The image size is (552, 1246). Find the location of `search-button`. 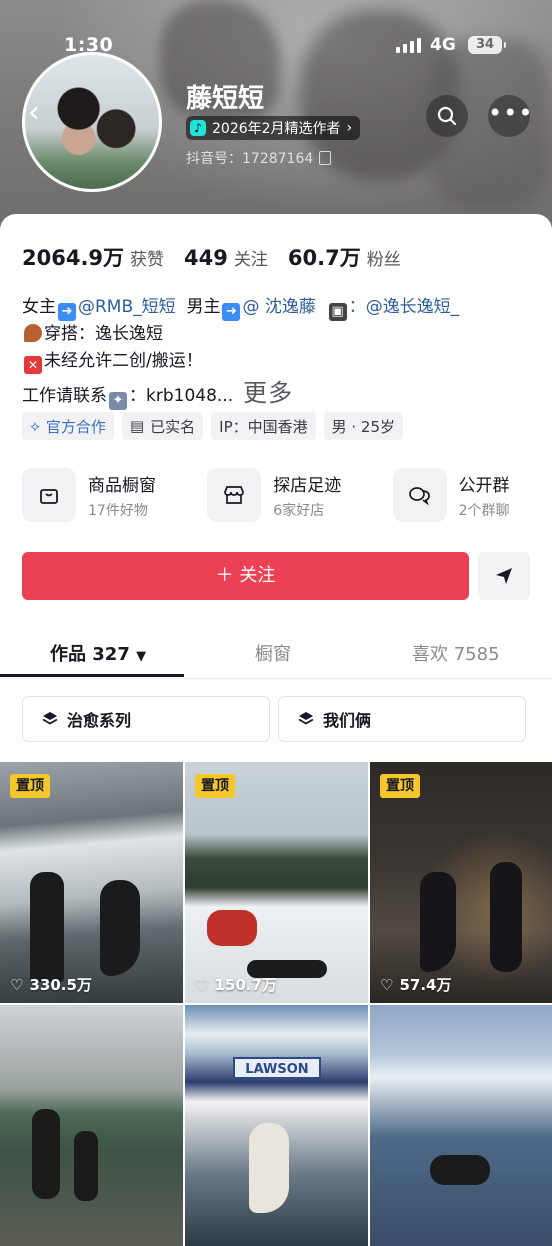

search-button is located at coordinates (447, 116).